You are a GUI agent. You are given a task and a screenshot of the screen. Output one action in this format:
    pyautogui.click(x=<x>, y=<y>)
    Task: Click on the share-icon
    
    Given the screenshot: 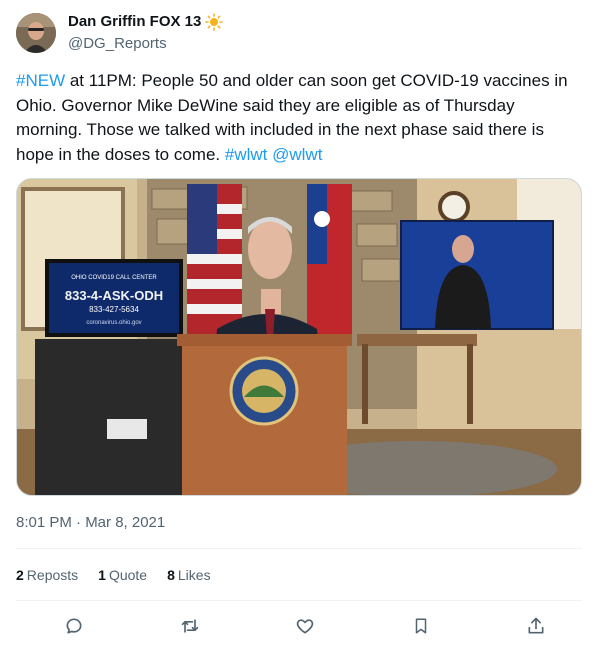 What is the action you would take?
    pyautogui.click(x=536, y=626)
    